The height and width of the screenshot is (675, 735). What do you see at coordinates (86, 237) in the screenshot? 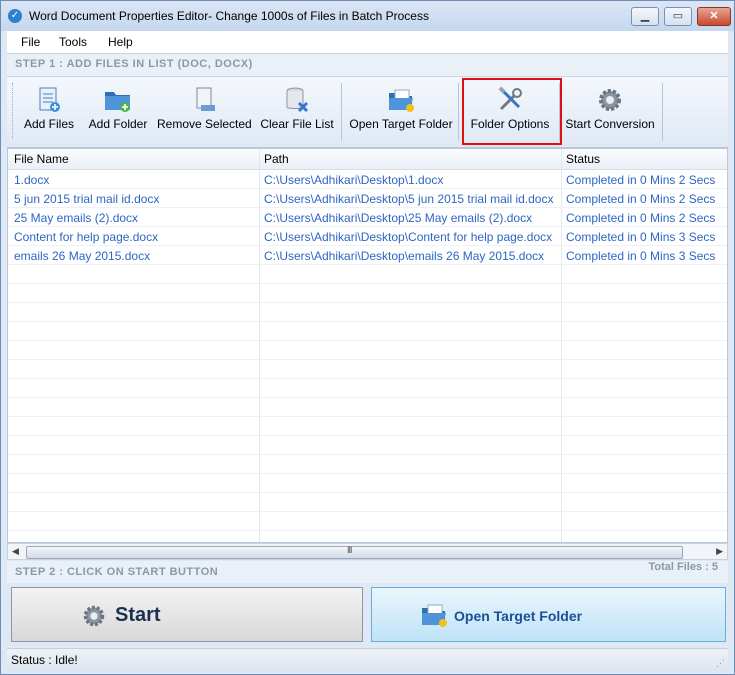
I see `file-name-cell: Content for help page.docx` at bounding box center [86, 237].